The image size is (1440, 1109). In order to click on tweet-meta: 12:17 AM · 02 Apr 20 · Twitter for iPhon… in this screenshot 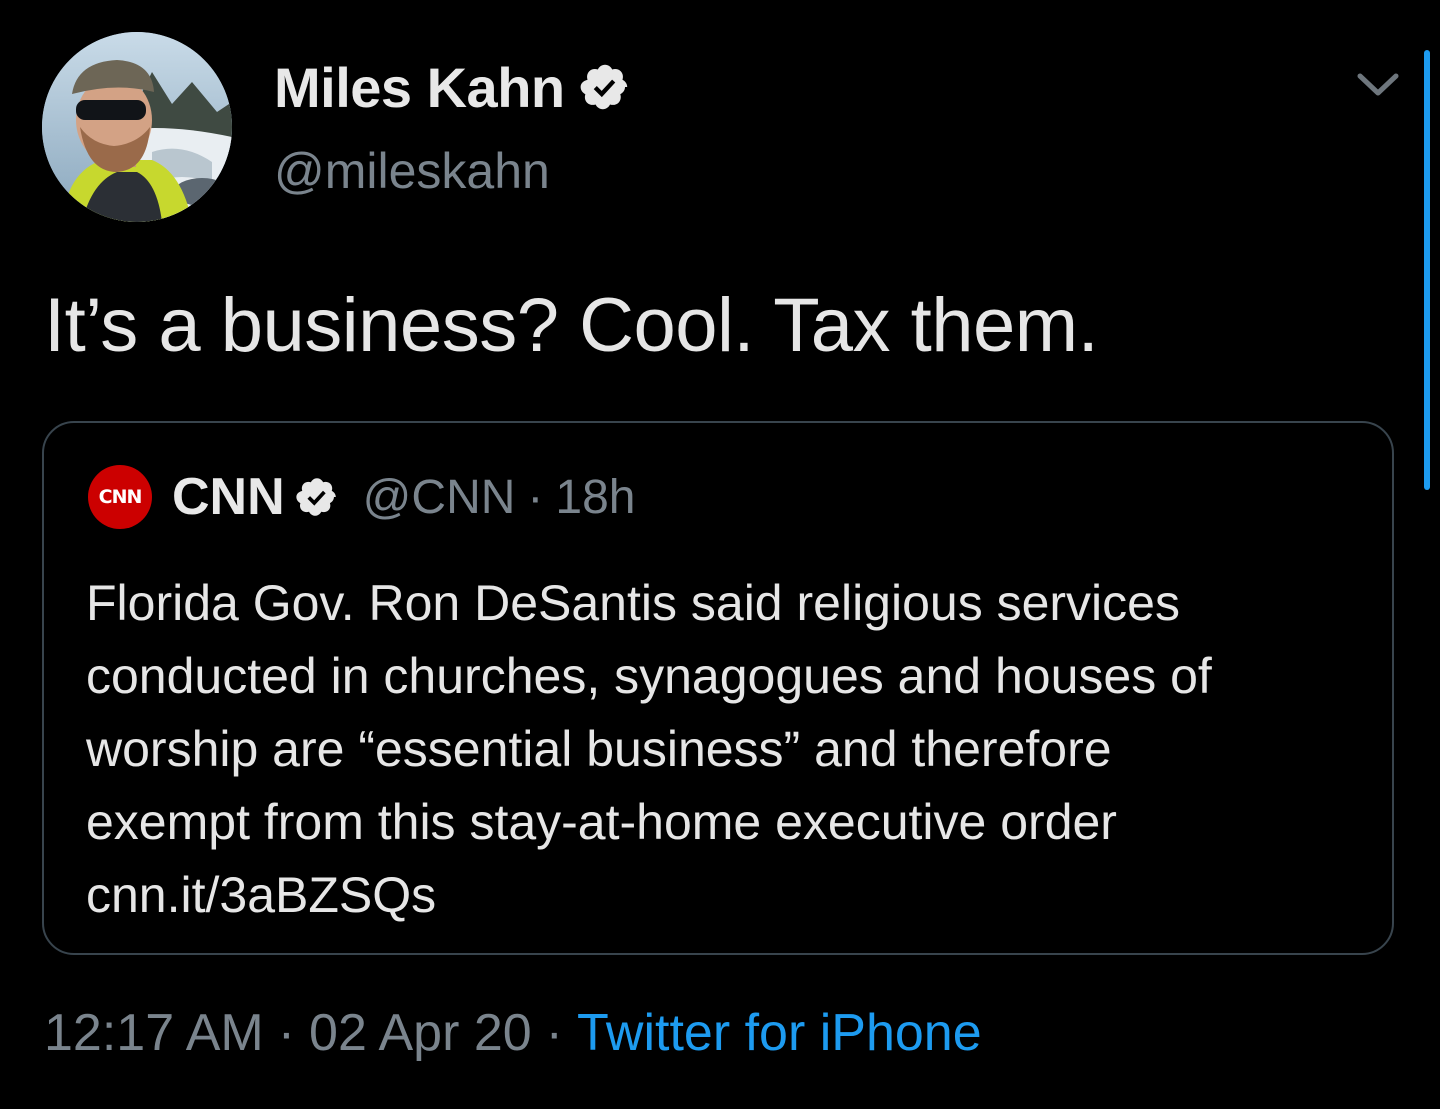, I will do `click(513, 1033)`.